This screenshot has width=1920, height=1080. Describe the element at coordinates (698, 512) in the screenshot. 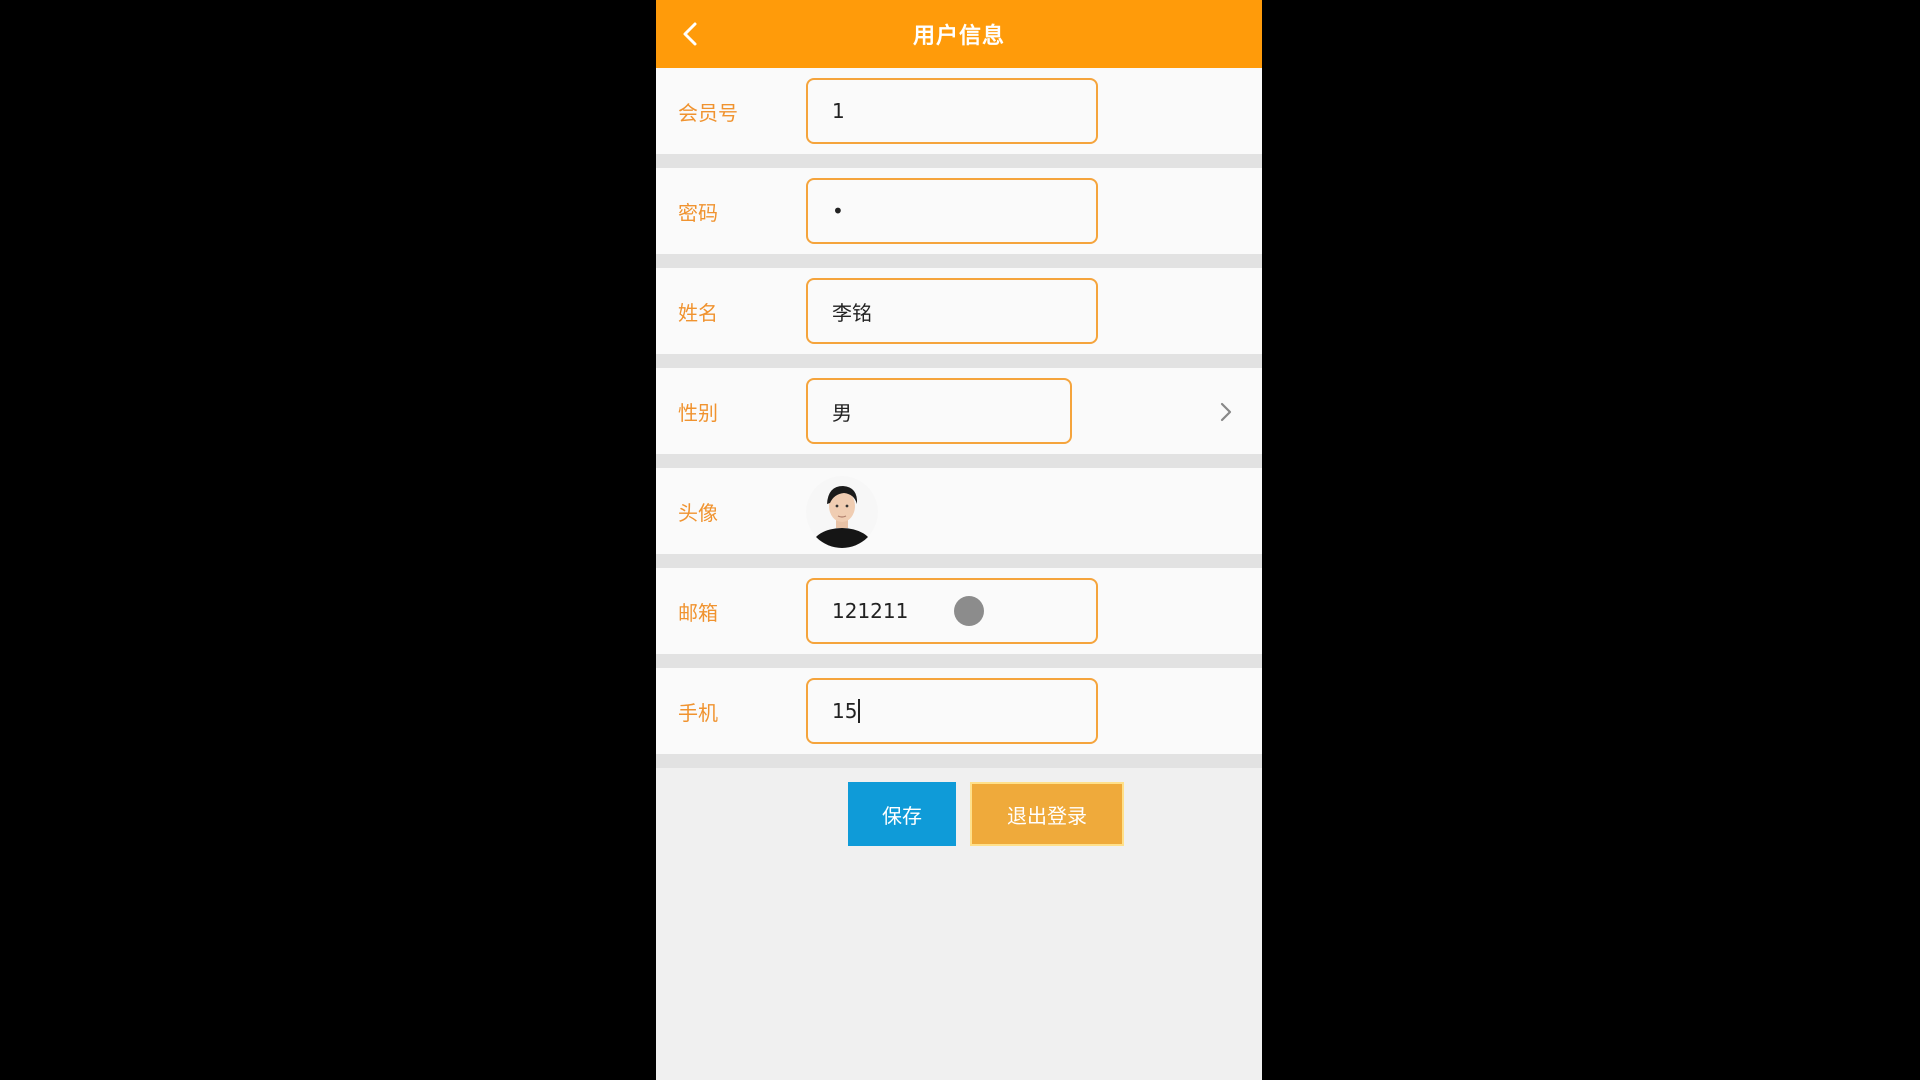

I see `avatar-label: 头像` at that location.